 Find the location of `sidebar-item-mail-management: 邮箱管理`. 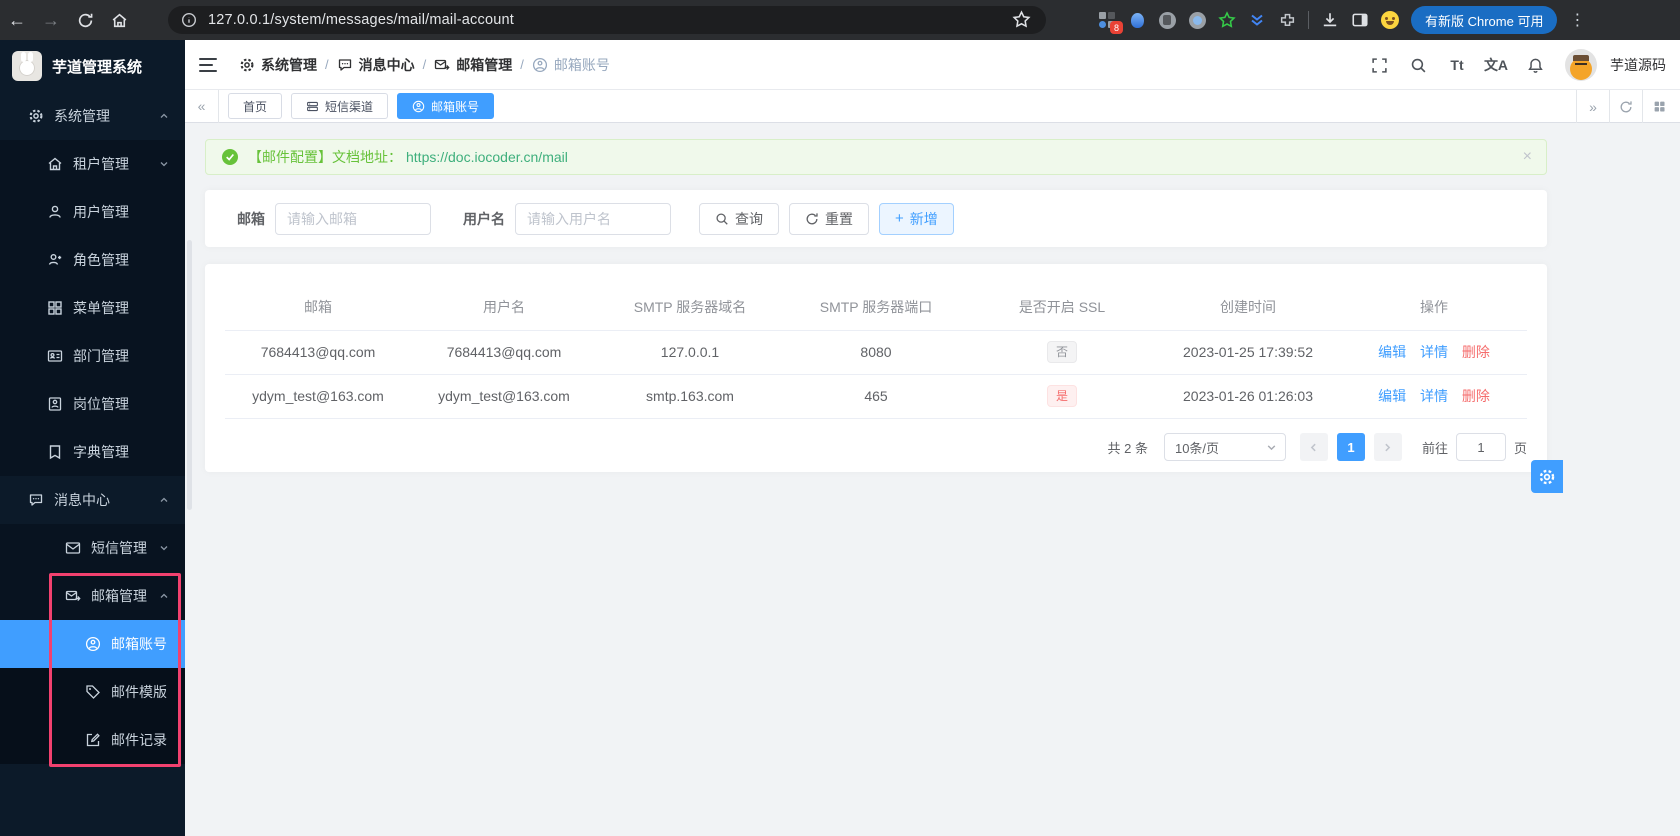

sidebar-item-mail-management: 邮箱管理 is located at coordinates (92, 596).